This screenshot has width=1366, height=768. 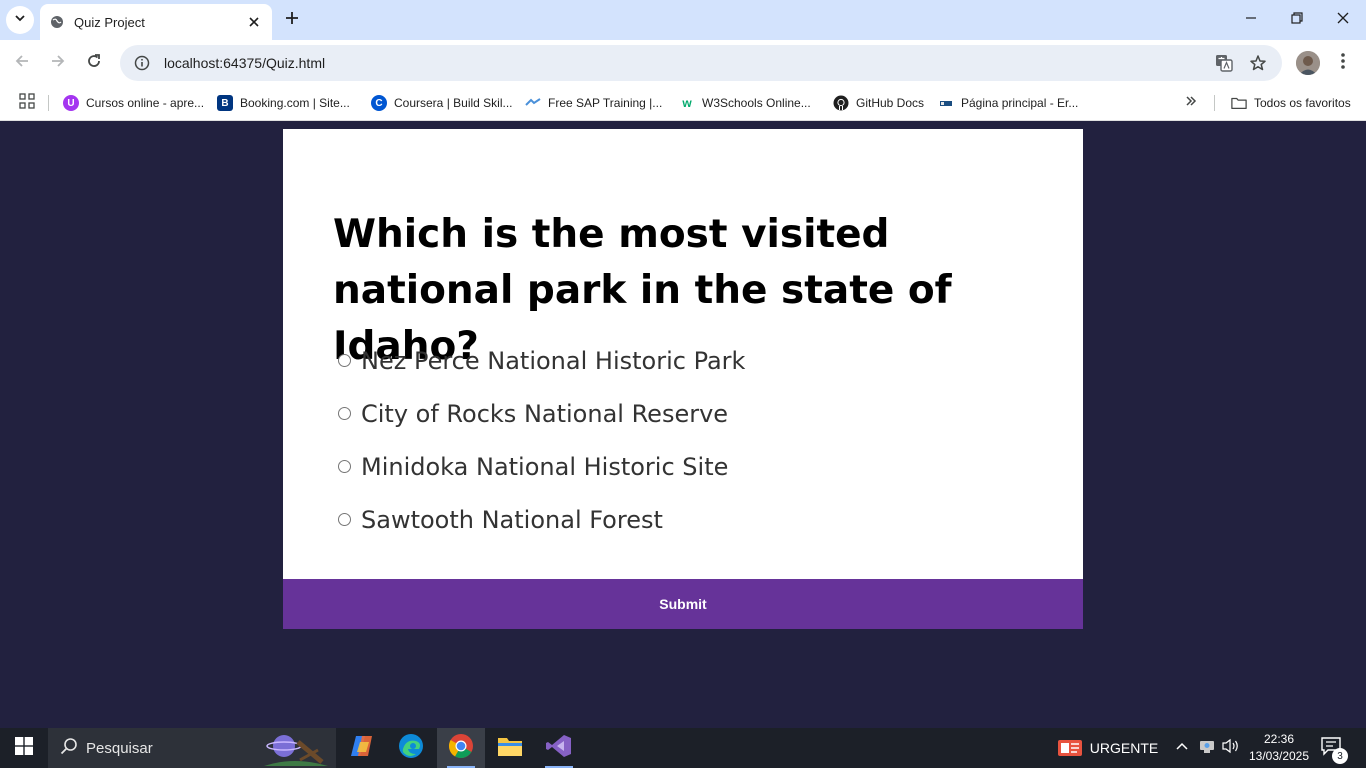 I want to click on chevron-up-icon, so click(x=1182, y=748).